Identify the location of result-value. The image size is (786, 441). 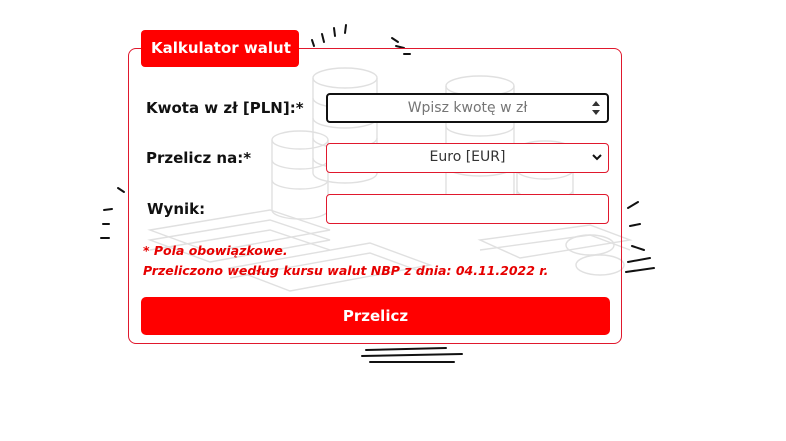
(467, 209).